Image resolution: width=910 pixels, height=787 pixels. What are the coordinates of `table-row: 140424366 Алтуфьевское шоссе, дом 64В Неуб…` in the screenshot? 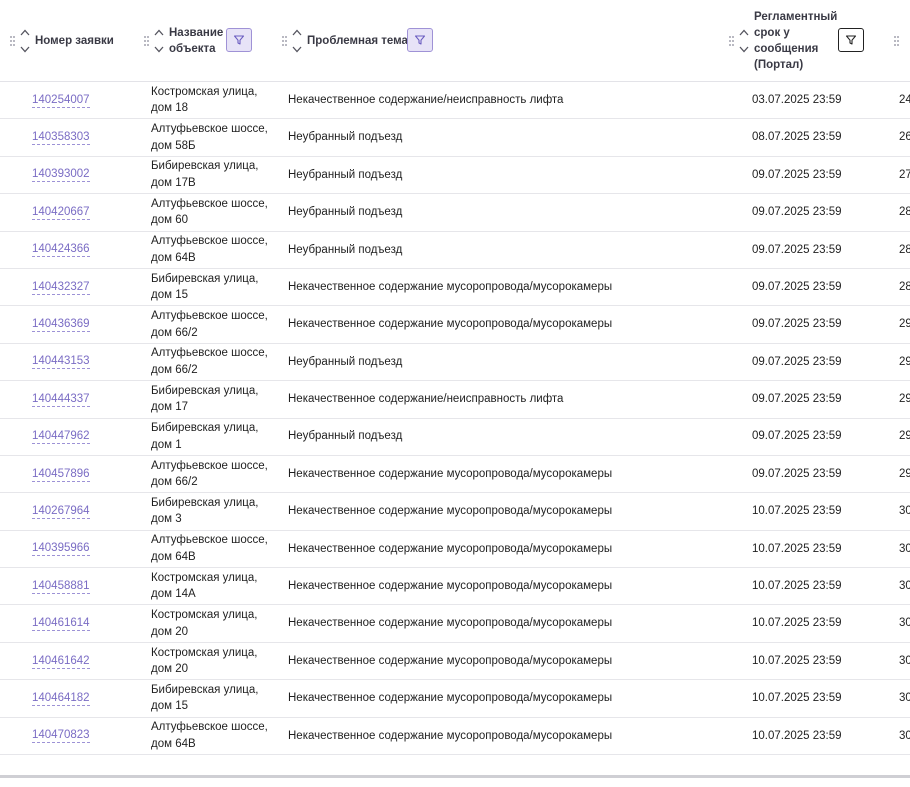 It's located at (455, 250).